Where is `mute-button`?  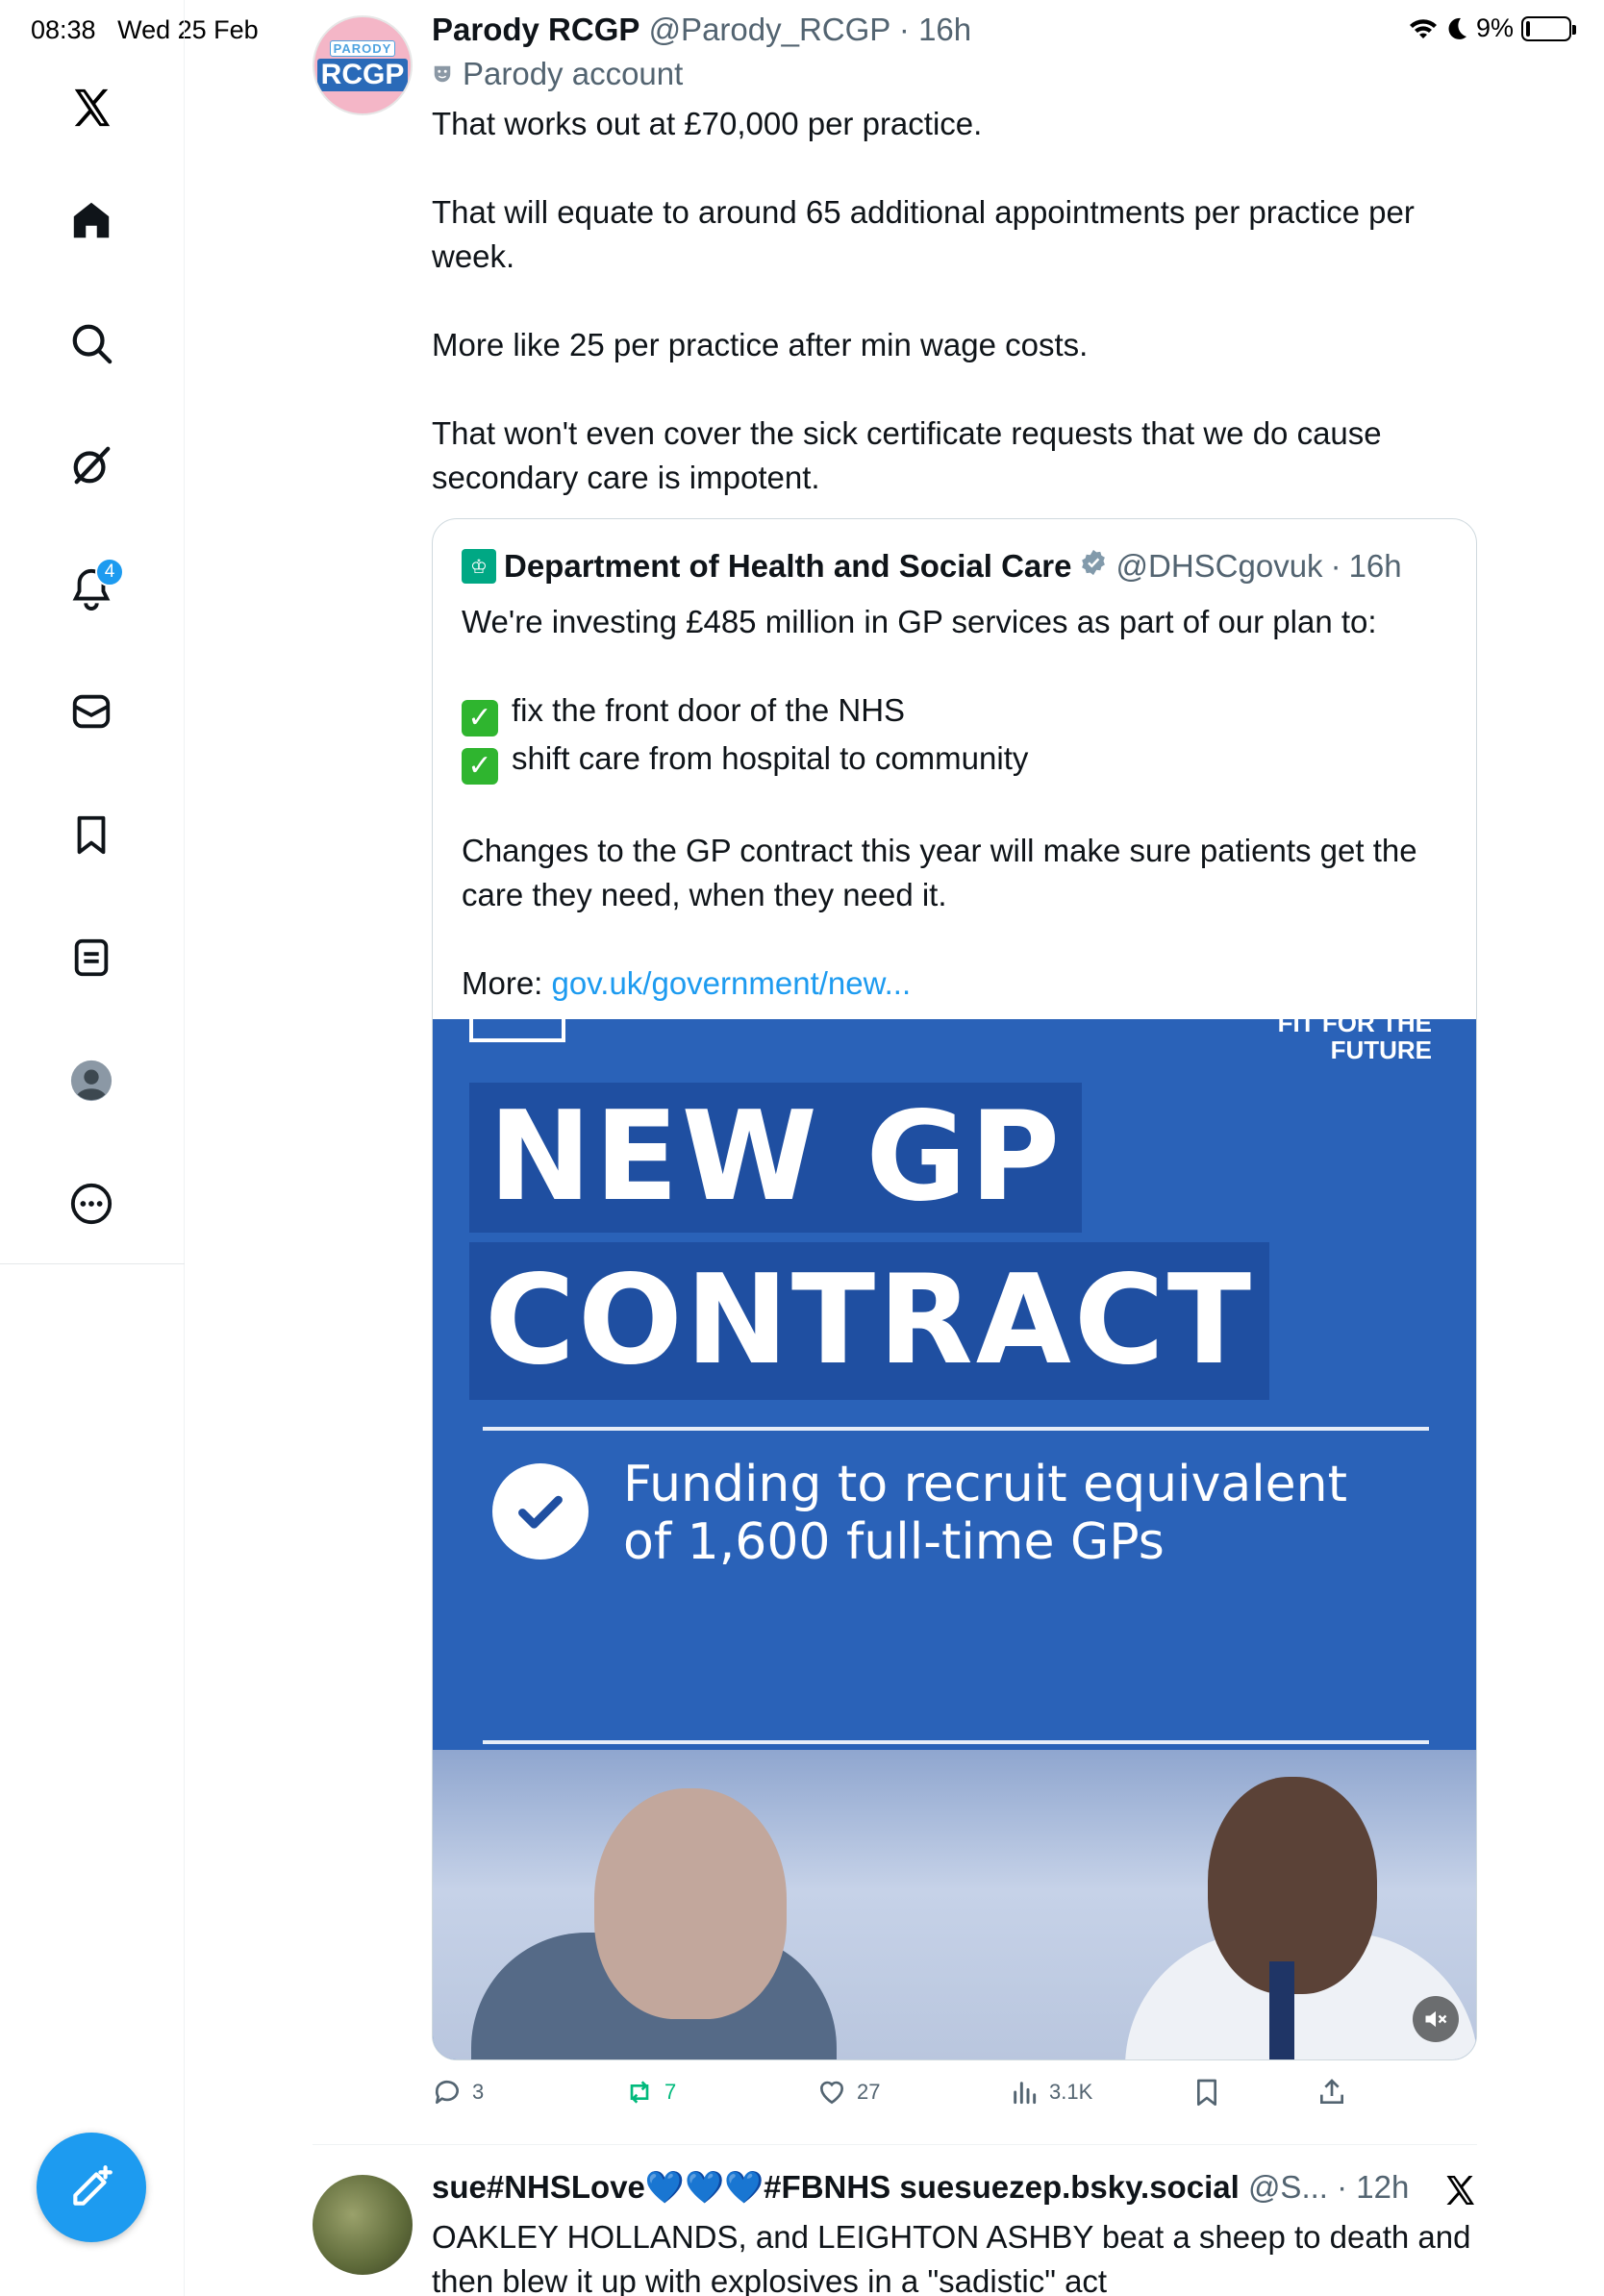
mute-button is located at coordinates (1436, 2019).